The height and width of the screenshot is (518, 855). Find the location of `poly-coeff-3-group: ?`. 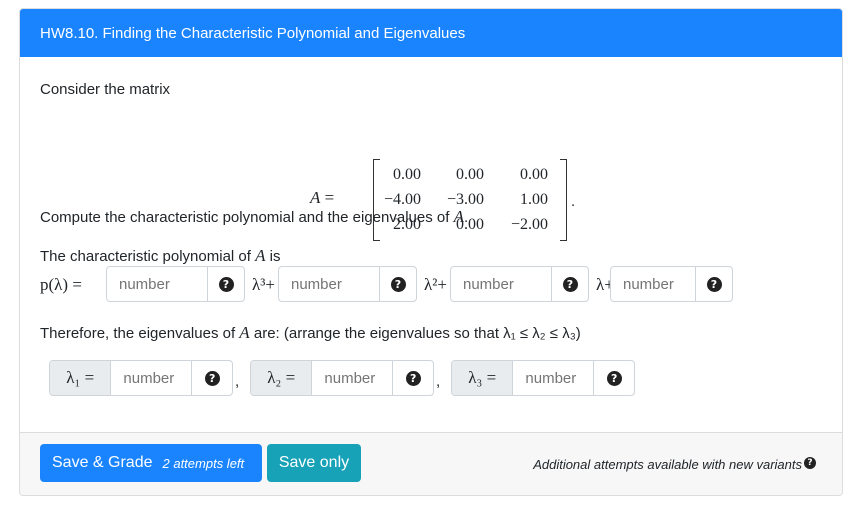

poly-coeff-3-group: ? is located at coordinates (519, 284).